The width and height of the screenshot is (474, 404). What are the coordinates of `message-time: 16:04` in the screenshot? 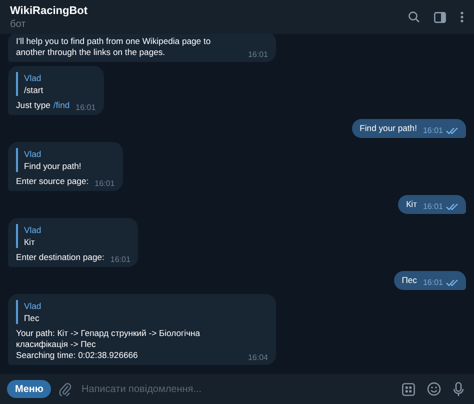 It's located at (258, 357).